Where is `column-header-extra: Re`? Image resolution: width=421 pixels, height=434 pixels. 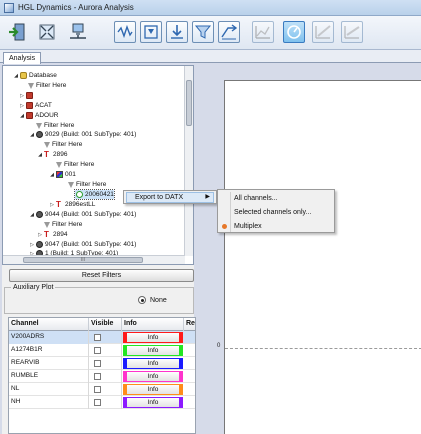 column-header-extra: Re is located at coordinates (189, 324).